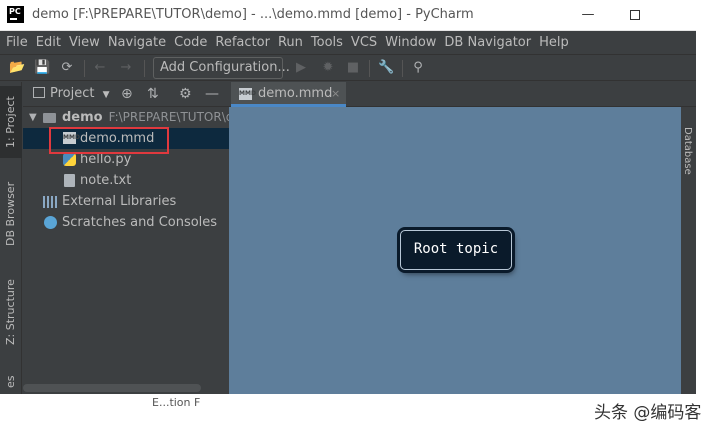 The image size is (719, 432). I want to click on sync-icon: ⟳, so click(67, 68).